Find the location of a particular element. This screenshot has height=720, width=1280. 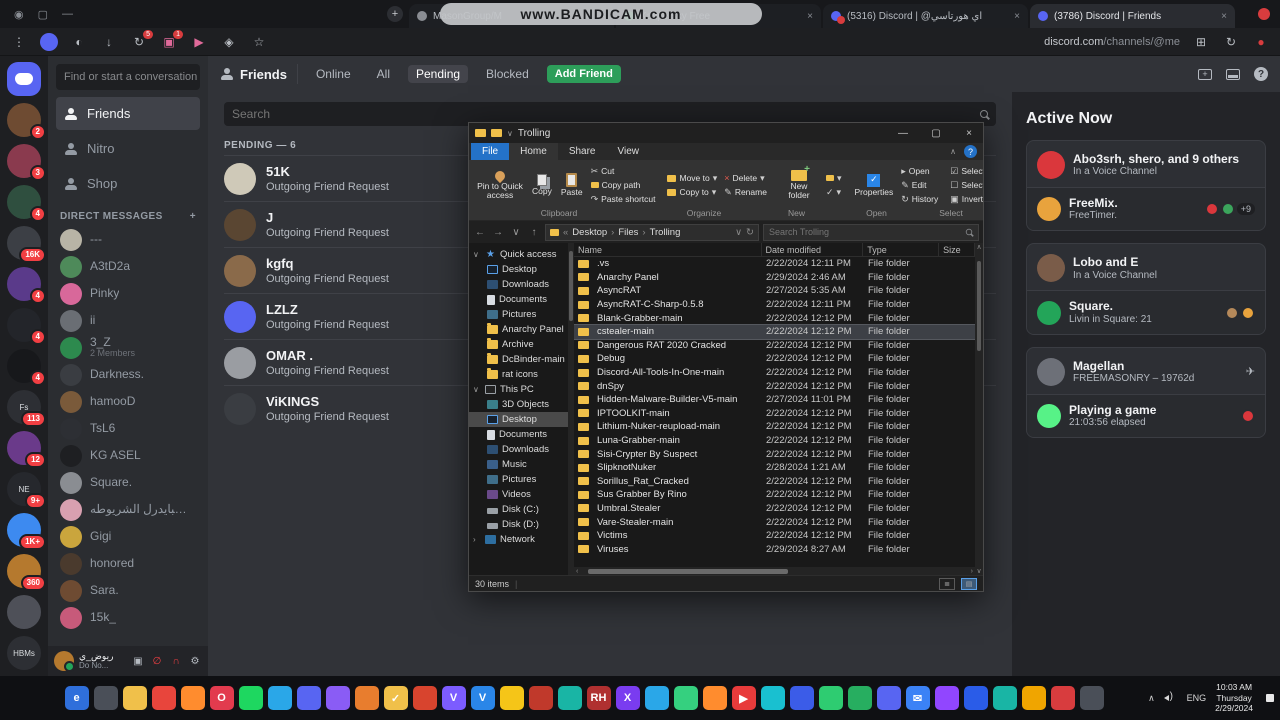

up-icon: ↑ is located at coordinates (534, 232).